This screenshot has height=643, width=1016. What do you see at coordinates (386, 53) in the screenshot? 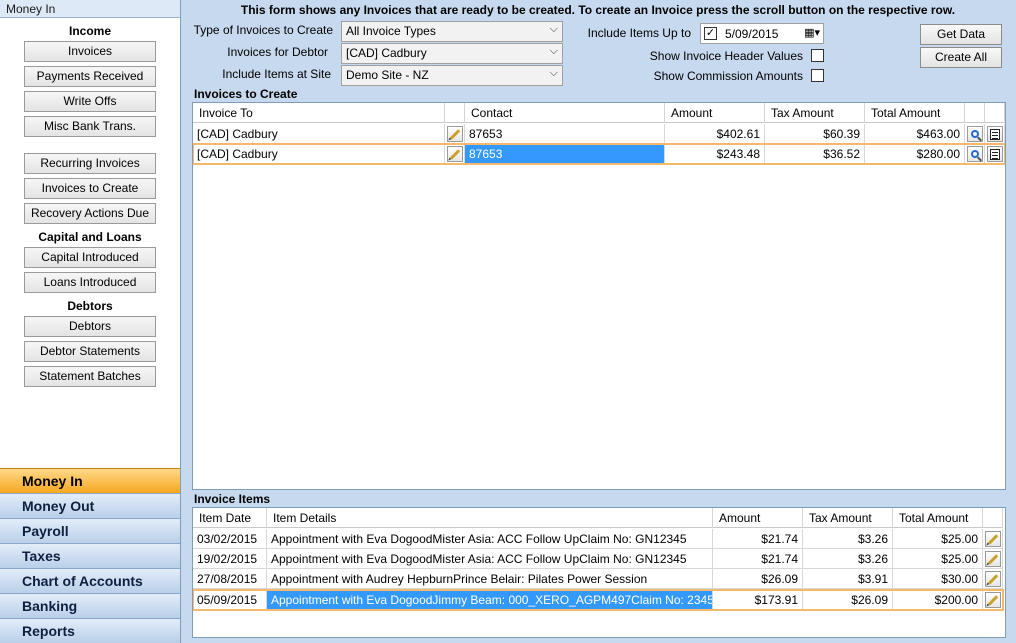
I see `debtor-select-value: [CAD] Cadbury` at bounding box center [386, 53].